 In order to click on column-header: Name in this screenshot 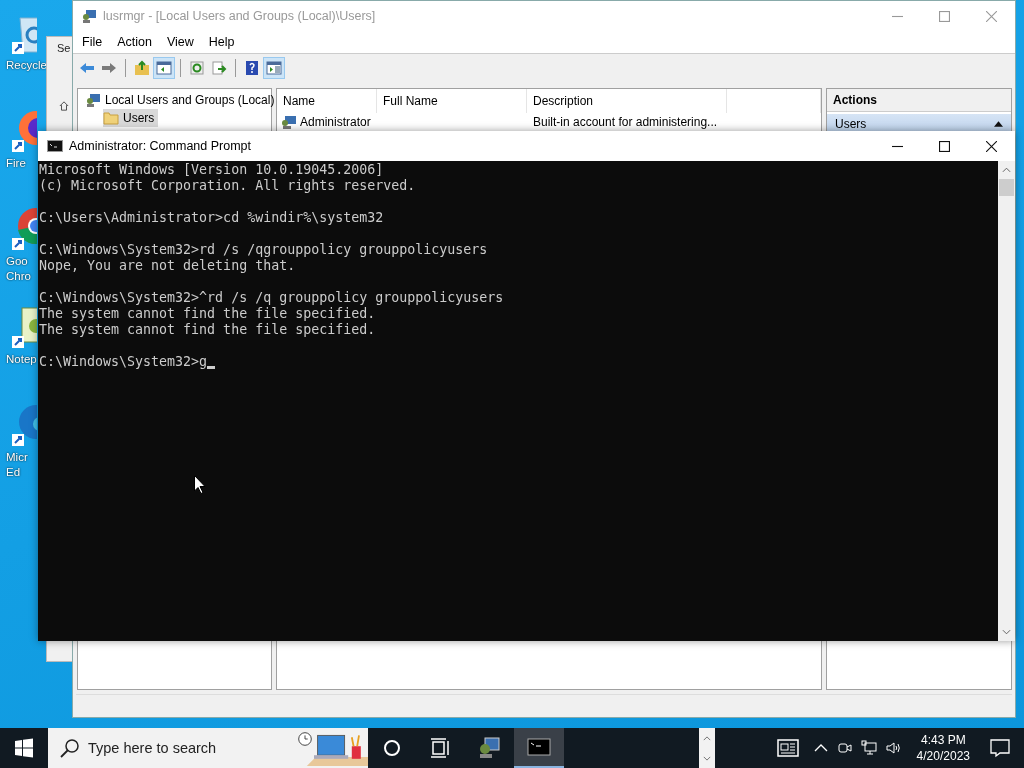, I will do `click(327, 101)`.